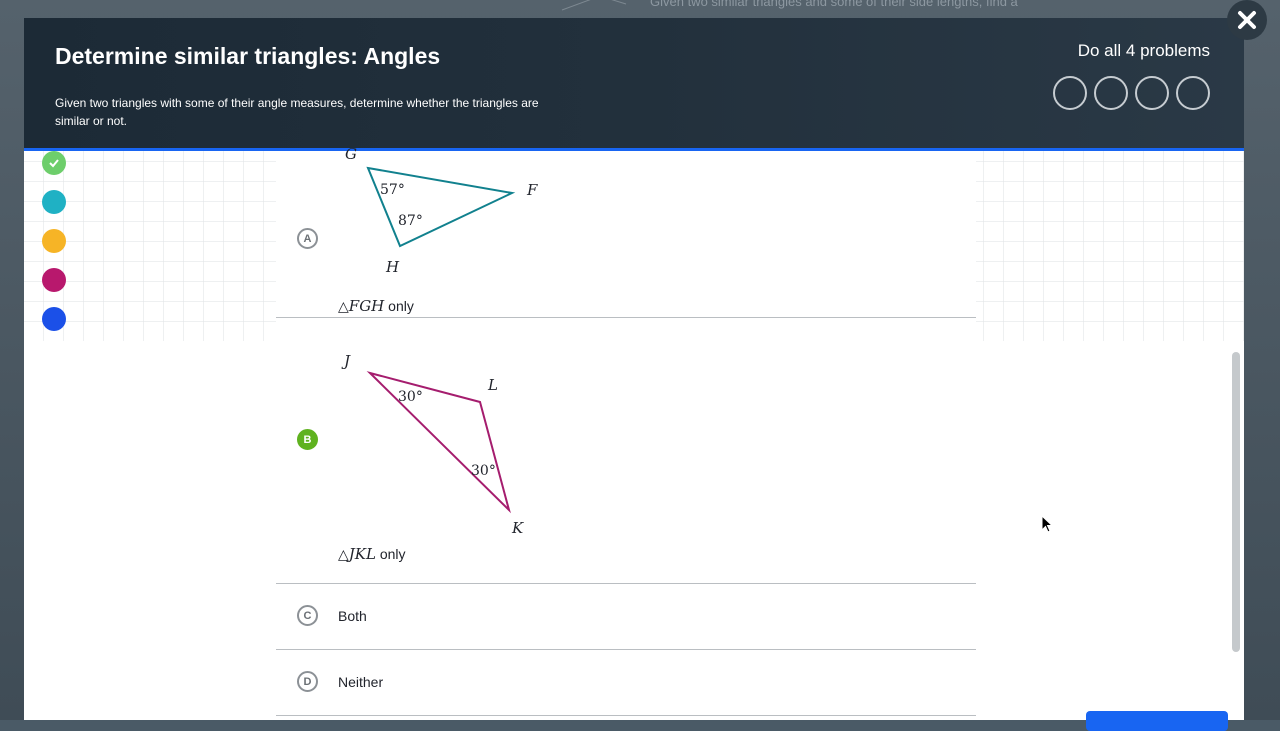 This screenshot has height=731, width=1280. What do you see at coordinates (392, 267) in the screenshot?
I see `vertex-label-h: H` at bounding box center [392, 267].